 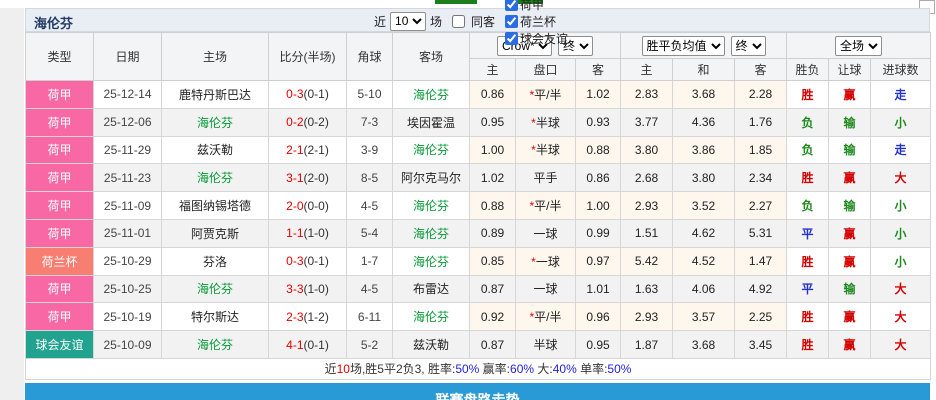 What do you see at coordinates (704, 69) in the screenshot?
I see `col-header-eu-draw: 和` at bounding box center [704, 69].